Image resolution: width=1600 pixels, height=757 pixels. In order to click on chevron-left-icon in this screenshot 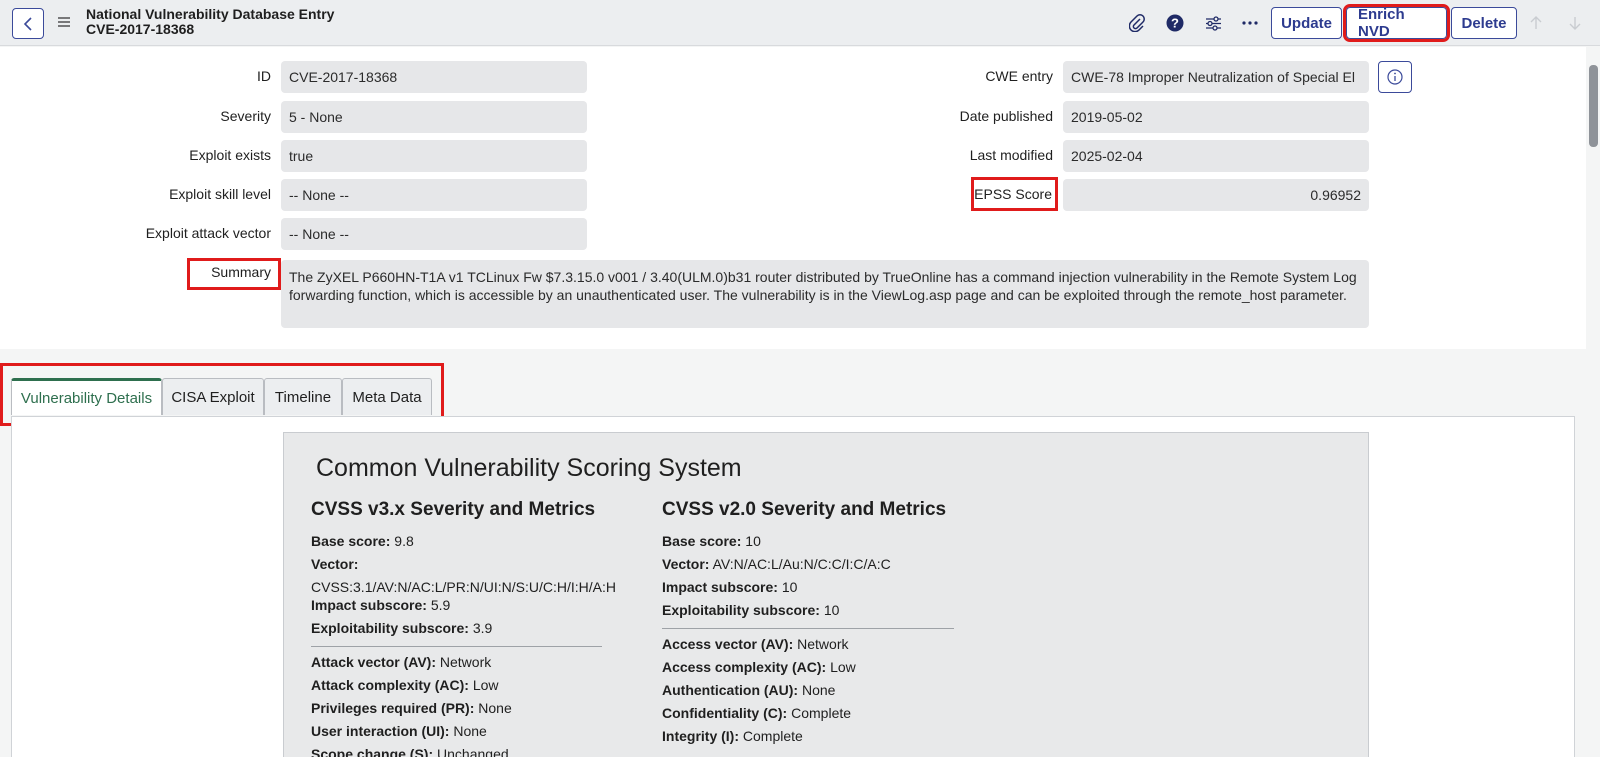, I will do `click(27, 23)`.